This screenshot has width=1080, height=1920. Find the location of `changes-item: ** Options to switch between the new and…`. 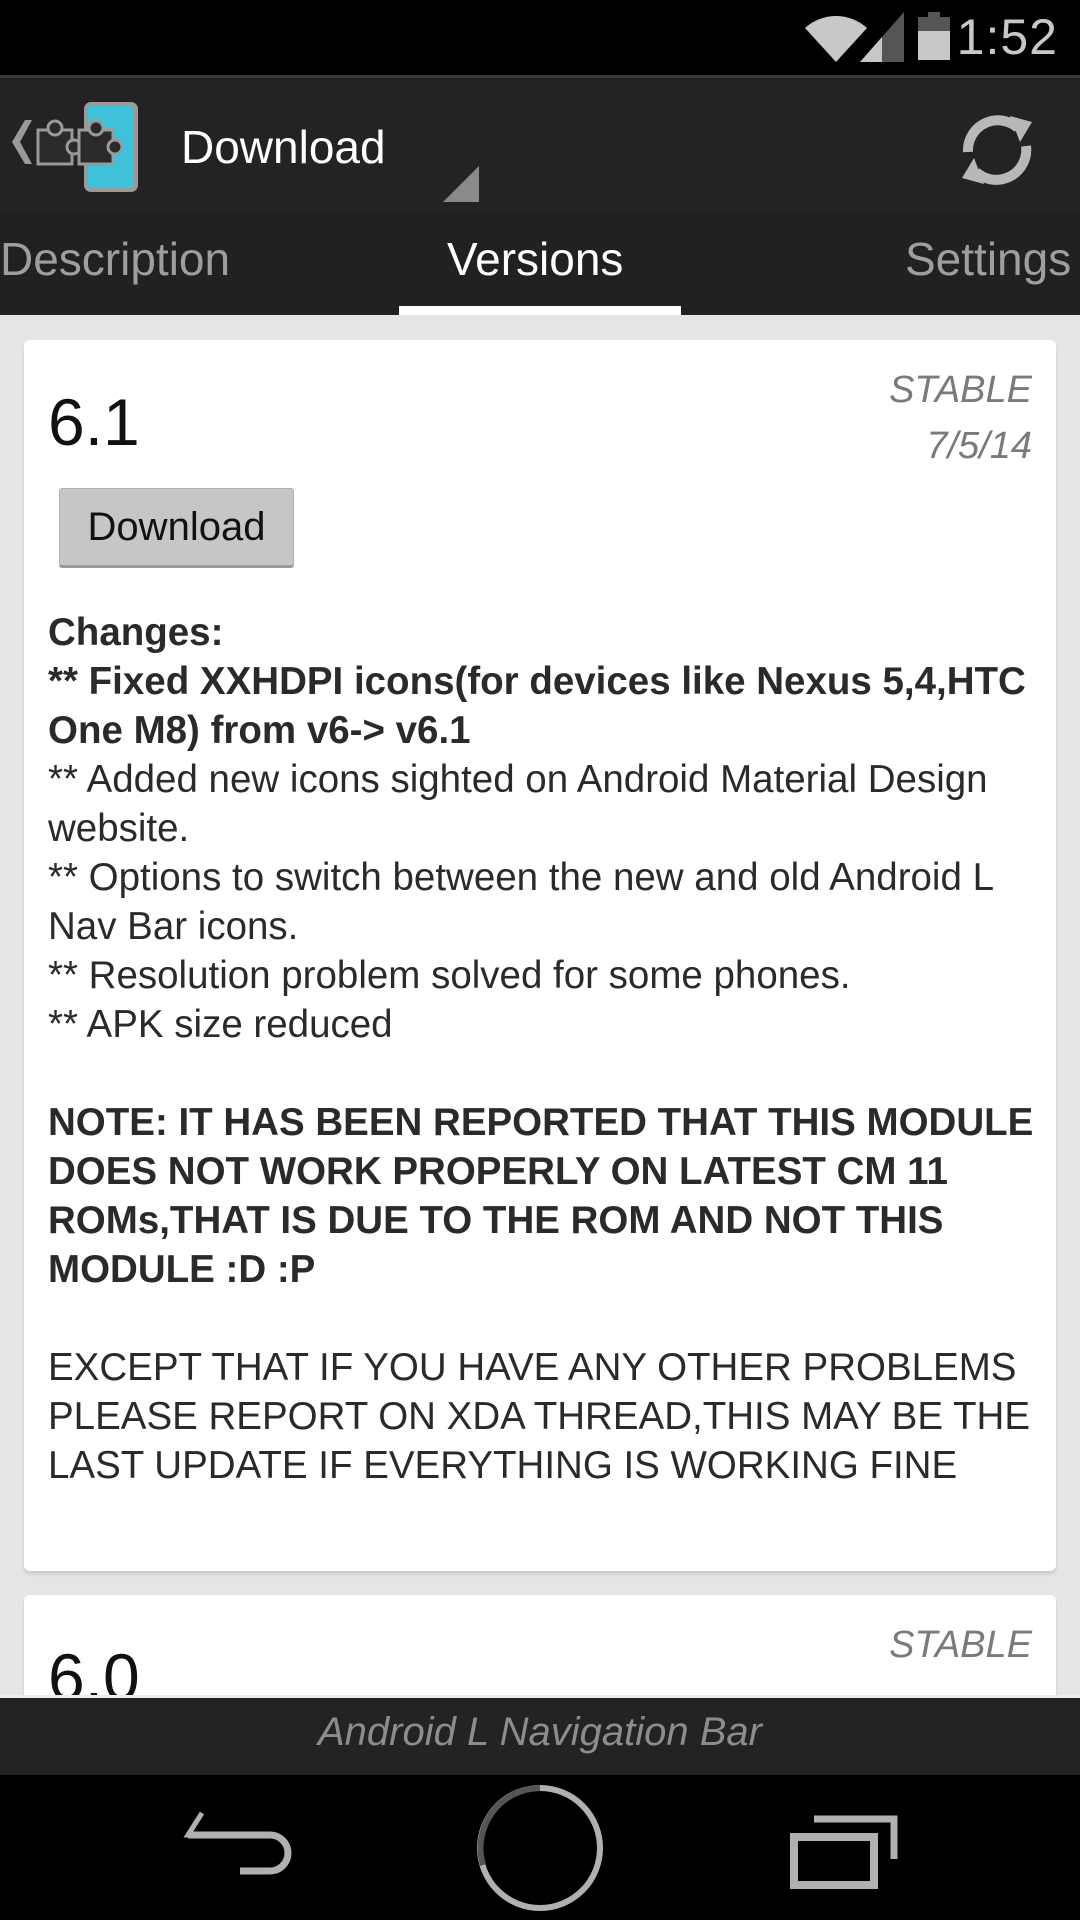

changes-item: ** Options to switch between the new and… is located at coordinates (520, 902).